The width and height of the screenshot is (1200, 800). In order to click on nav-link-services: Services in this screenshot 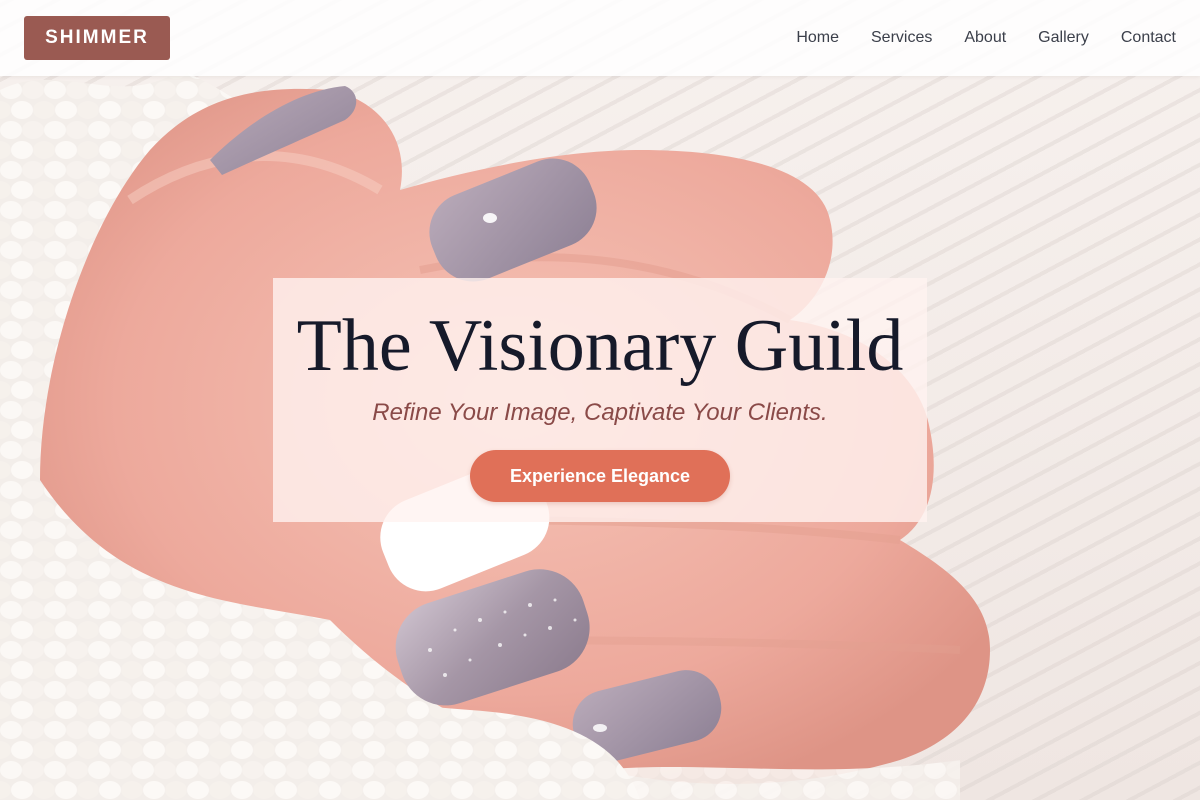, I will do `click(901, 38)`.